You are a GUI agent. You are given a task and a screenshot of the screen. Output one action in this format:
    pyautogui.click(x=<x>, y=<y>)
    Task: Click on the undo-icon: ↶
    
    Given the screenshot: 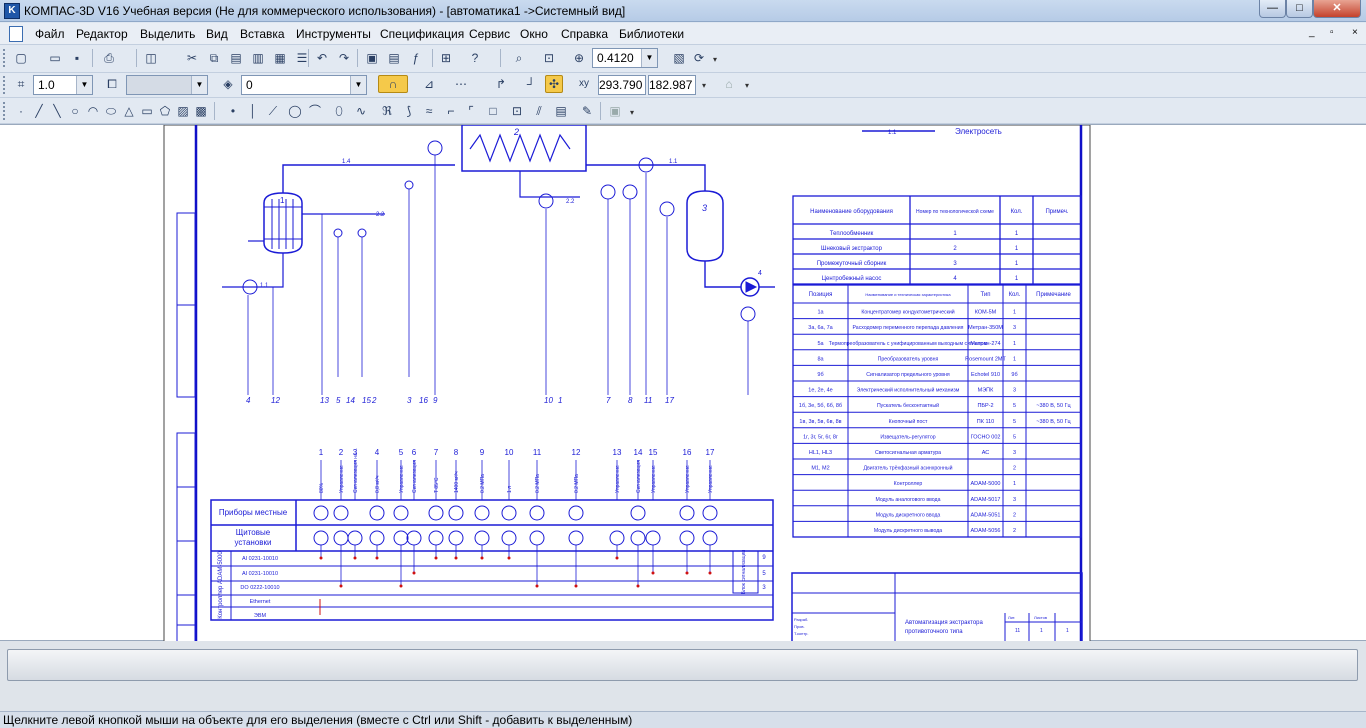 What is the action you would take?
    pyautogui.click(x=322, y=58)
    